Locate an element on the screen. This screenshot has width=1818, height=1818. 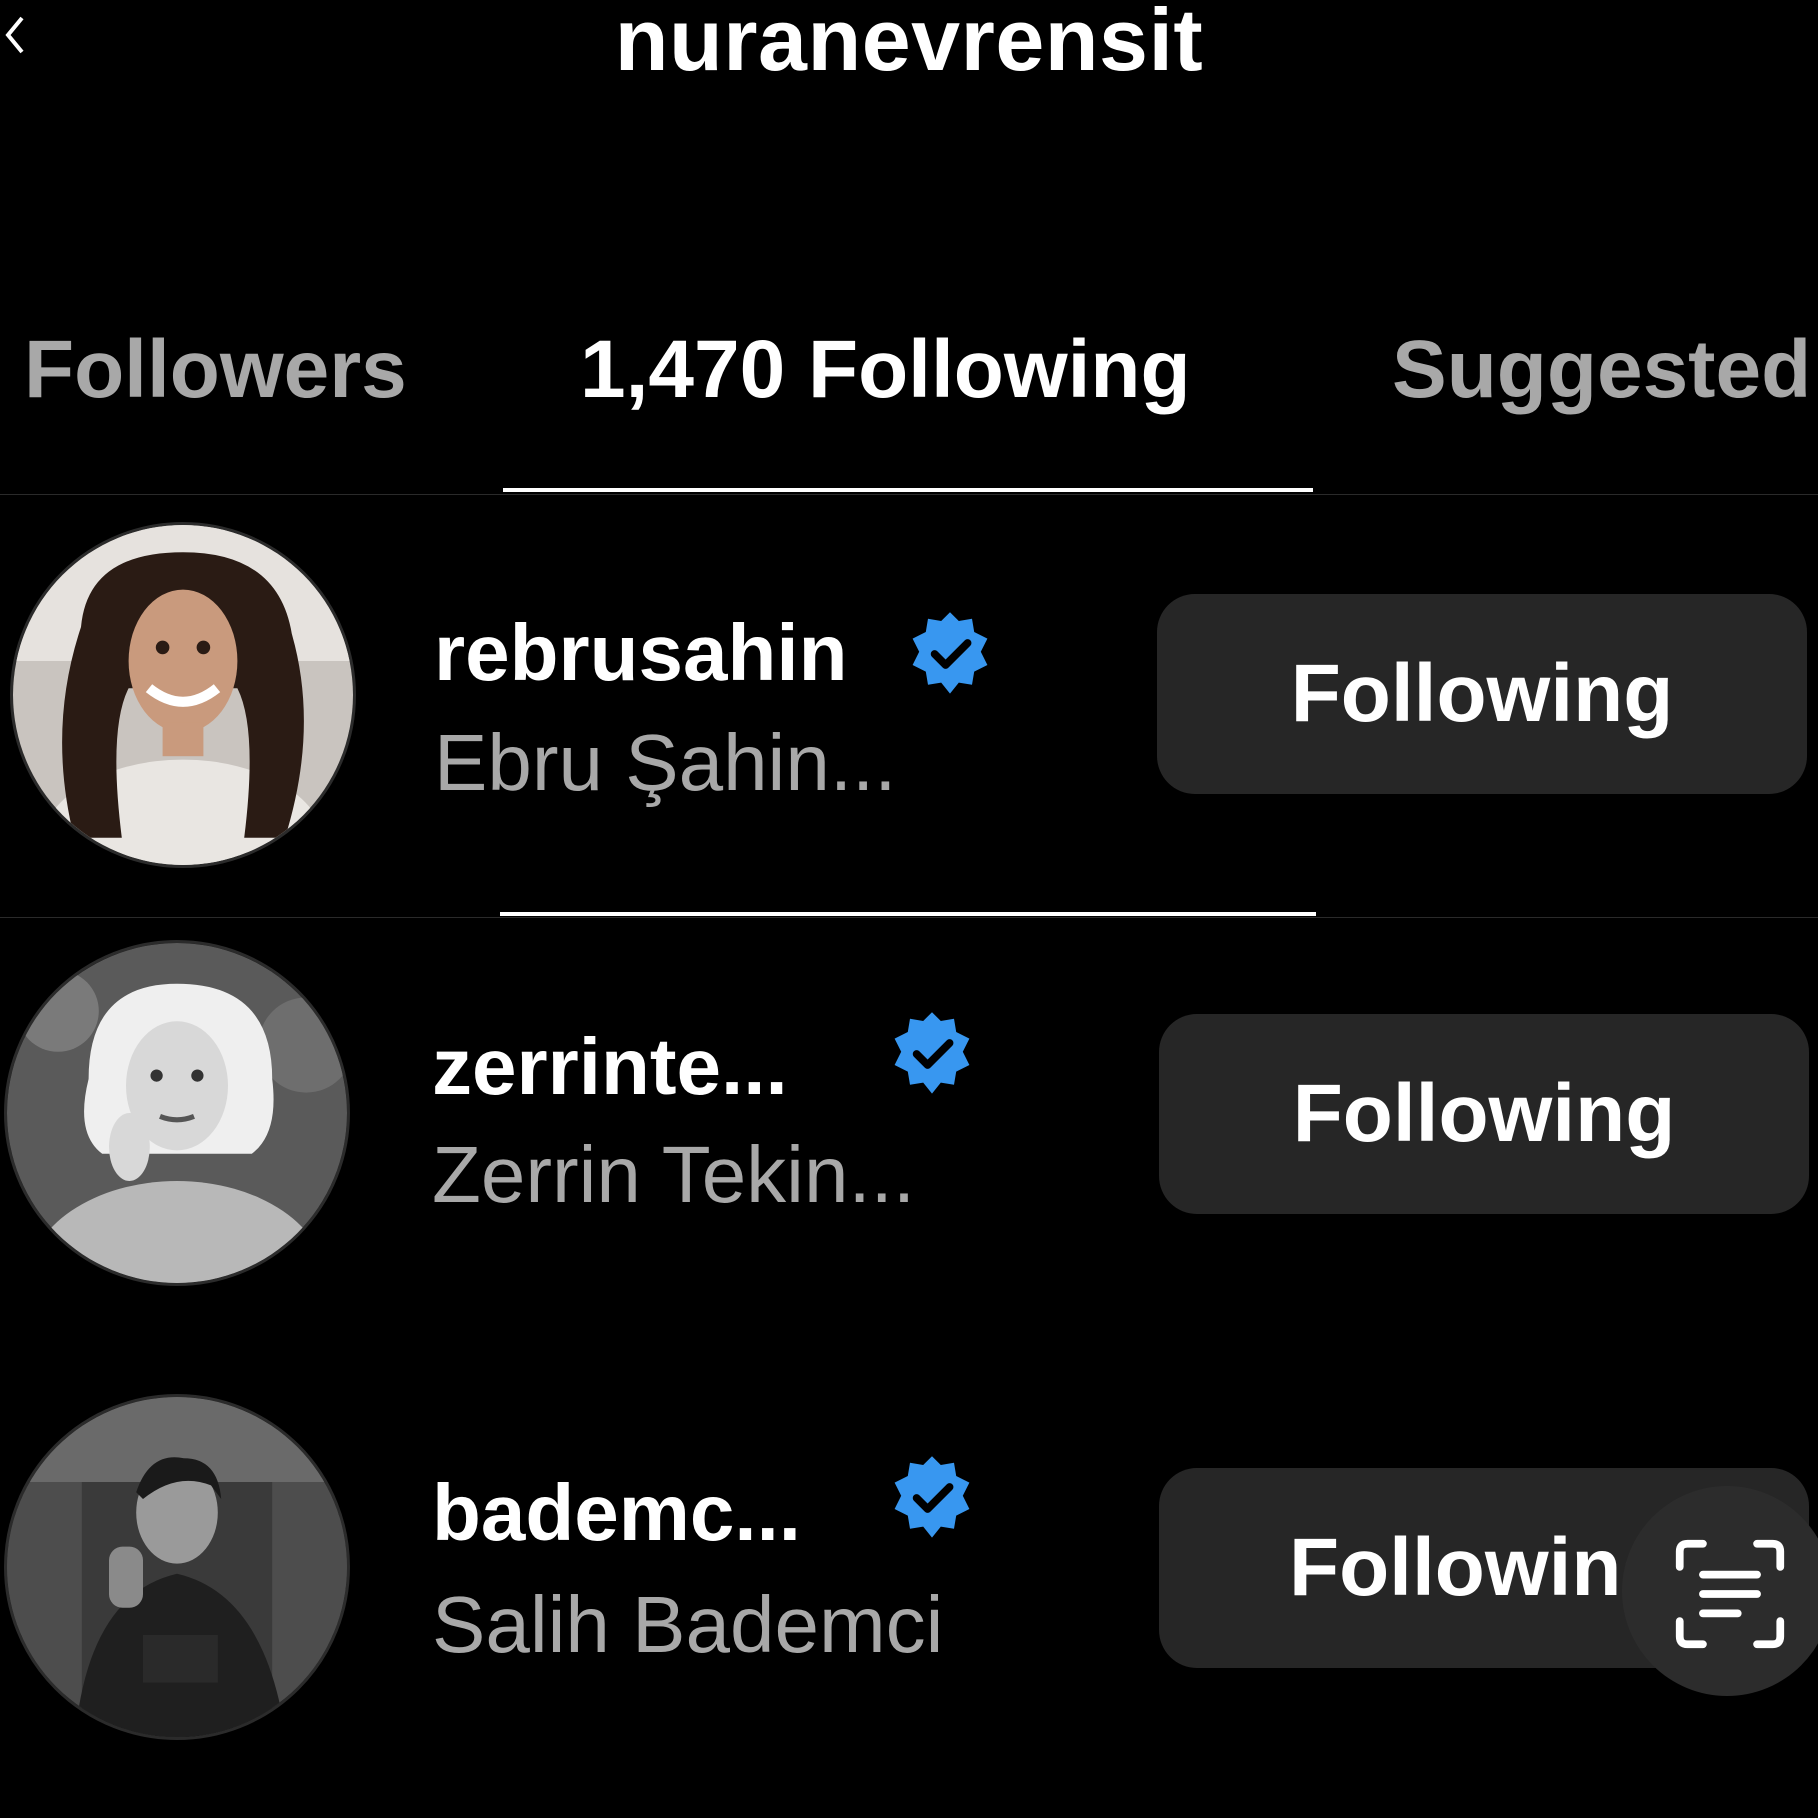
profile-username-title: nuranevrensit is located at coordinates (909, 44).